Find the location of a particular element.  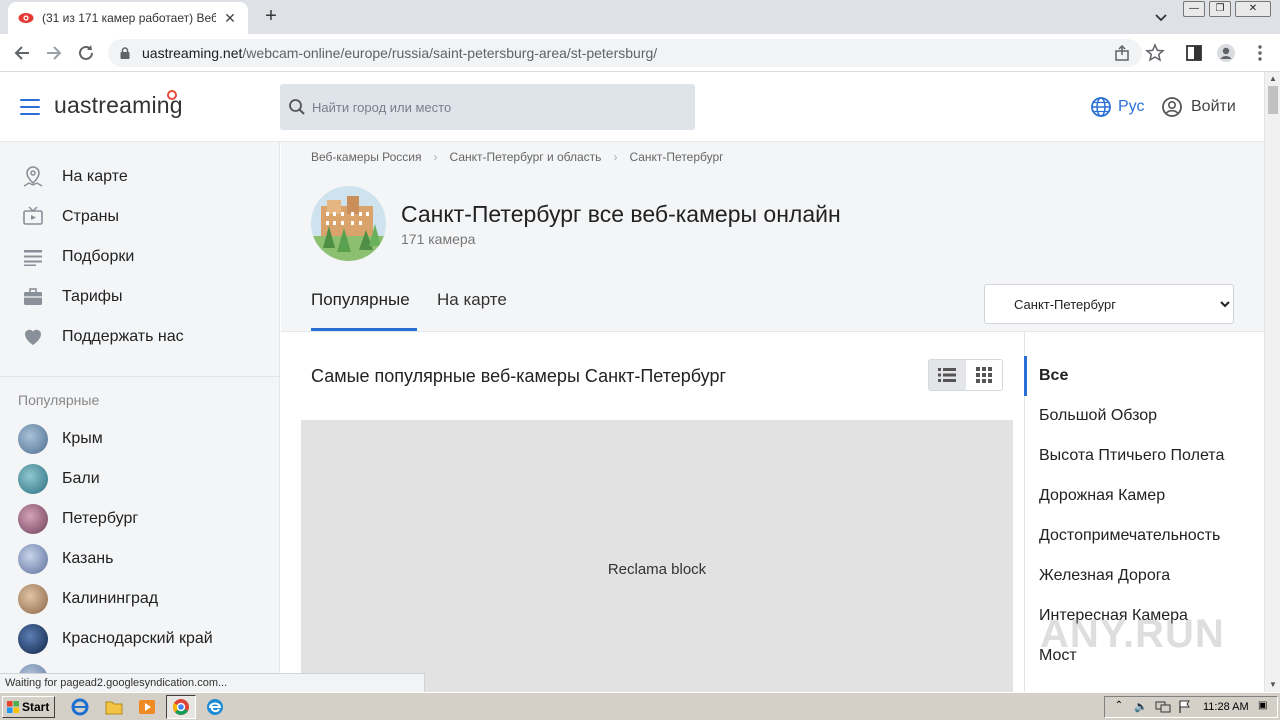

language-switch: Рус is located at coordinates (1117, 107).